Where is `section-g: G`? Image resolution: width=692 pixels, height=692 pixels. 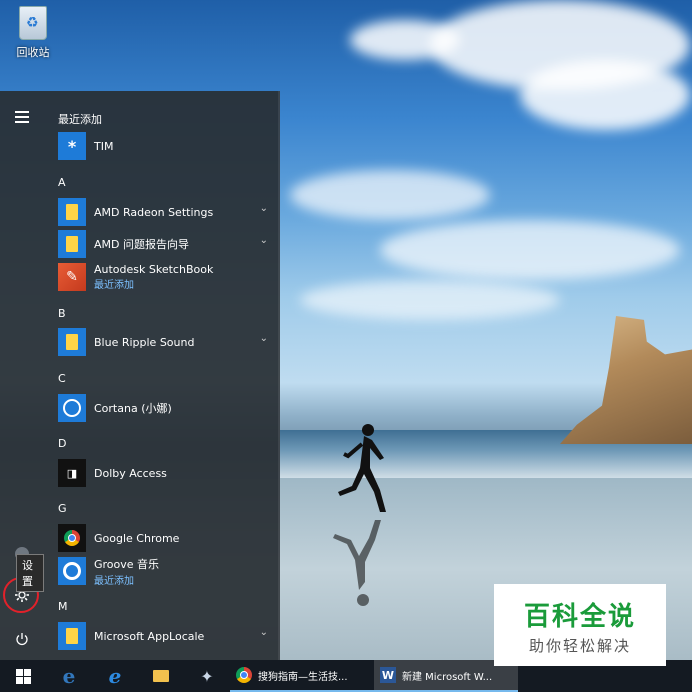 section-g: G is located at coordinates (62, 508).